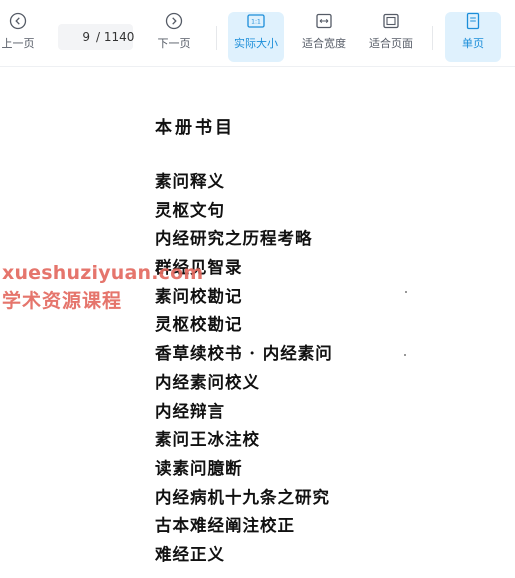 This screenshot has height=578, width=515. I want to click on page-number-box: / 1140, so click(96, 37).